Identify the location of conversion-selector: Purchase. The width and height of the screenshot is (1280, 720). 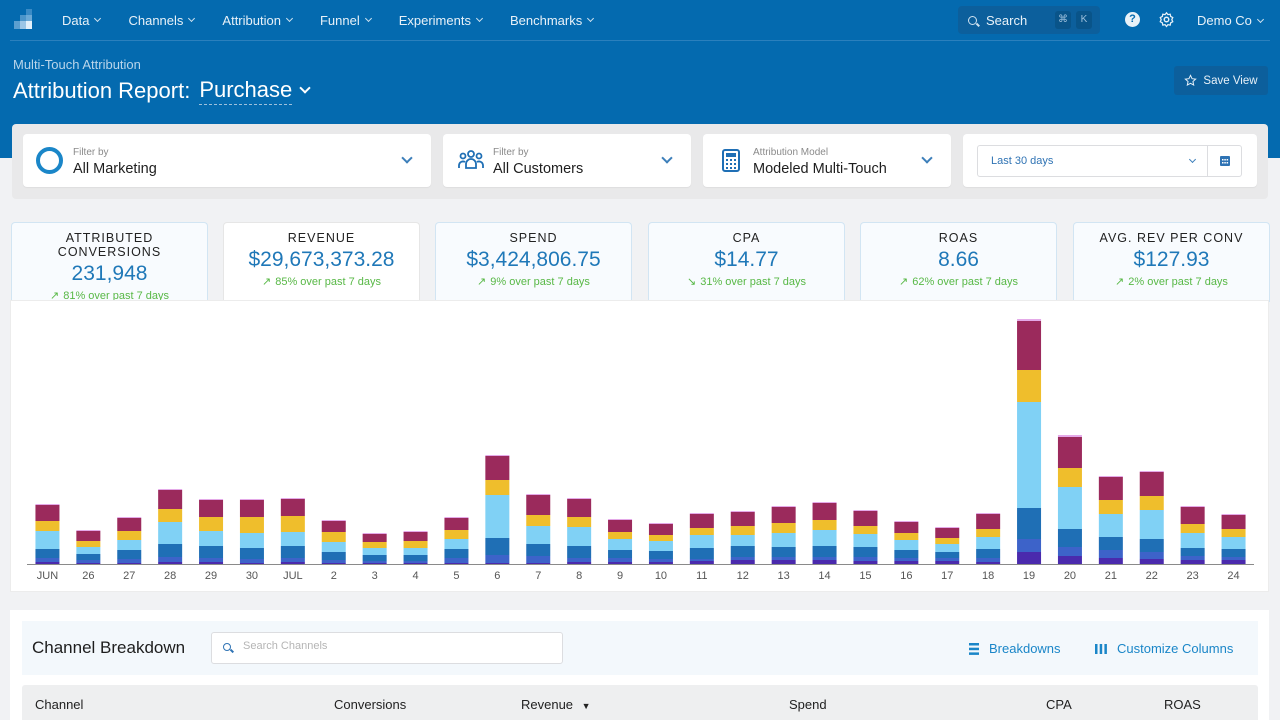
(246, 91).